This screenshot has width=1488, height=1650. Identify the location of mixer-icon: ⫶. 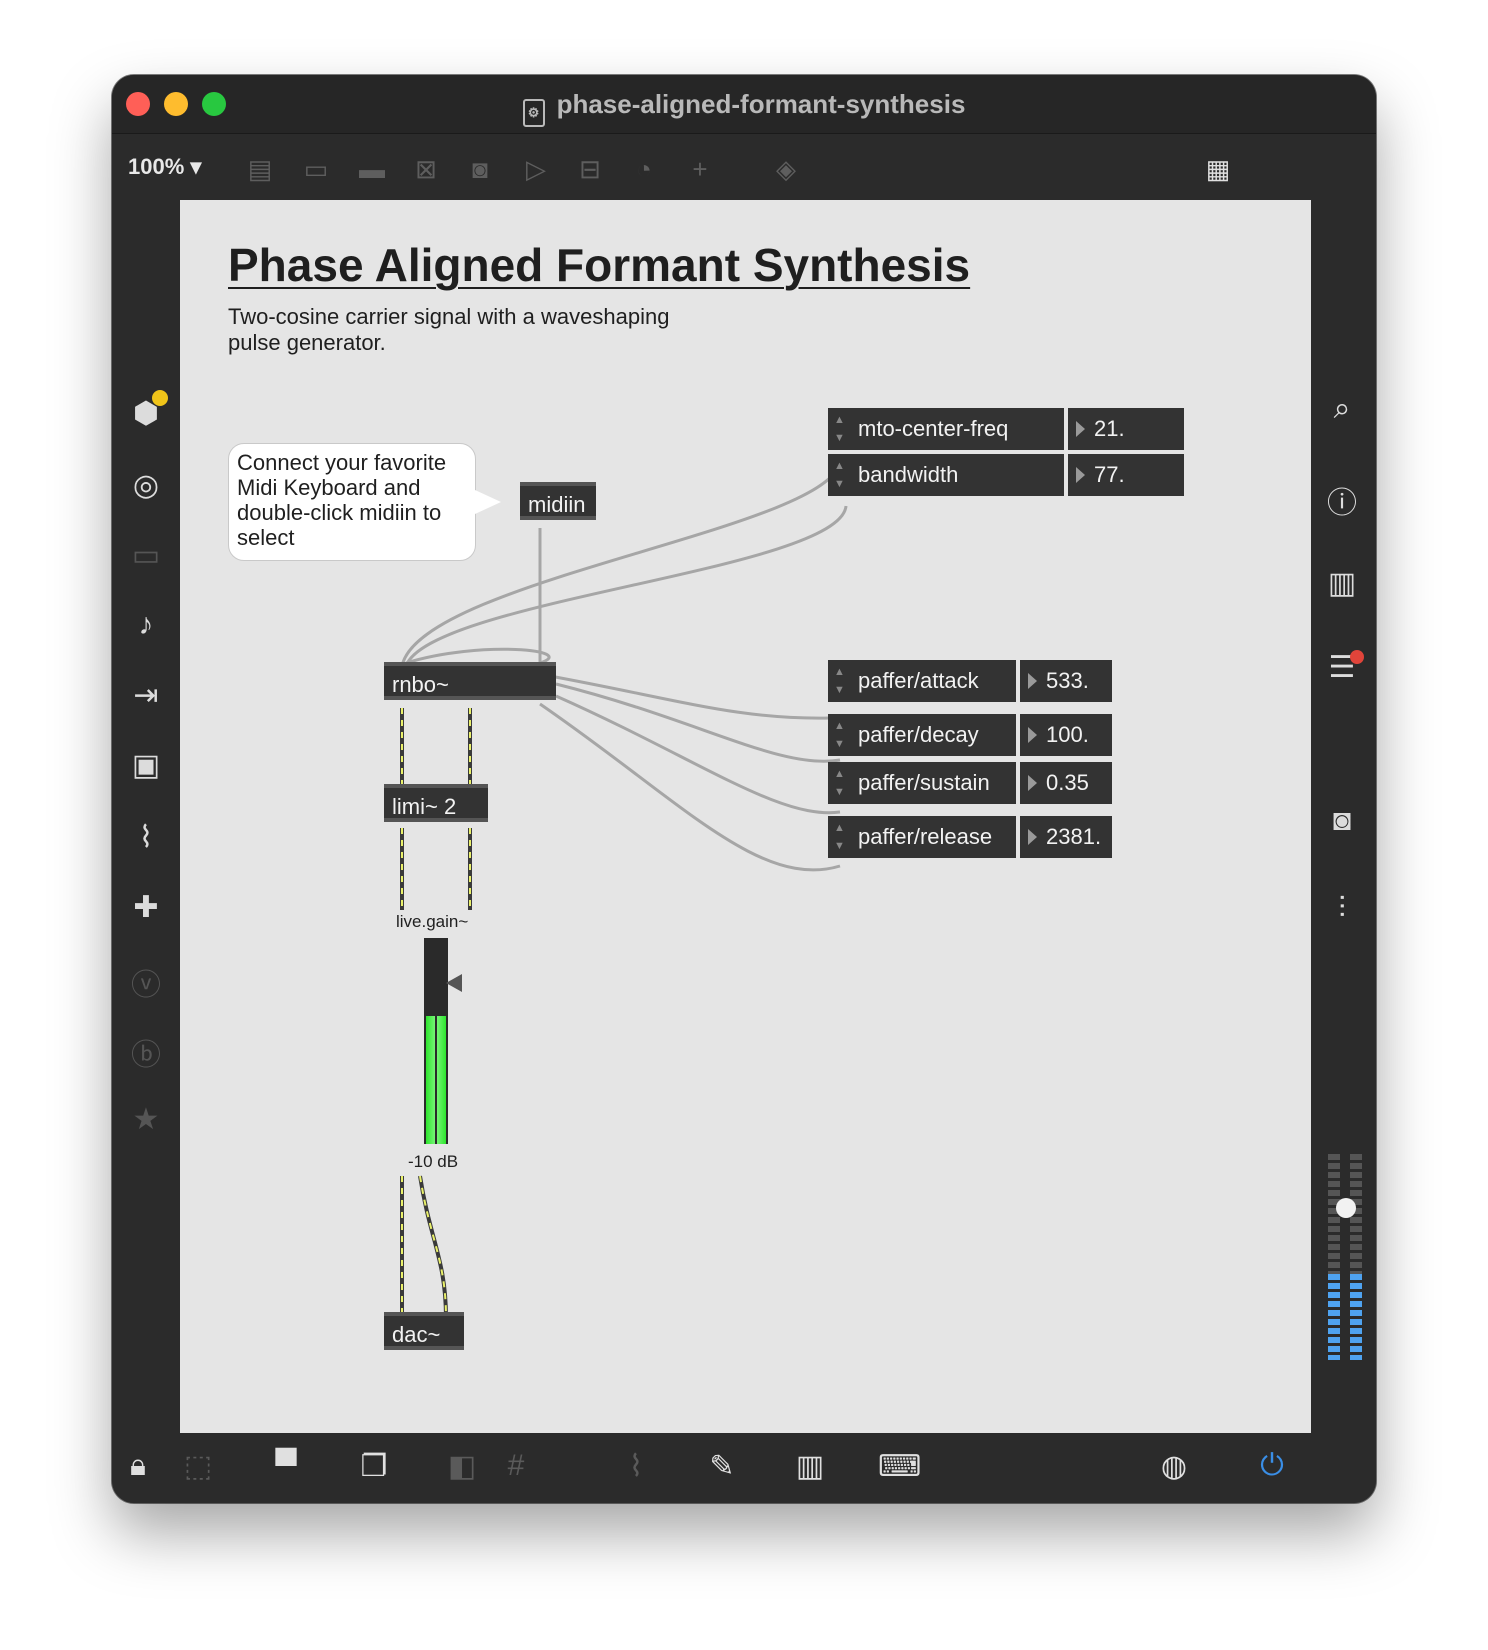
(1342, 909).